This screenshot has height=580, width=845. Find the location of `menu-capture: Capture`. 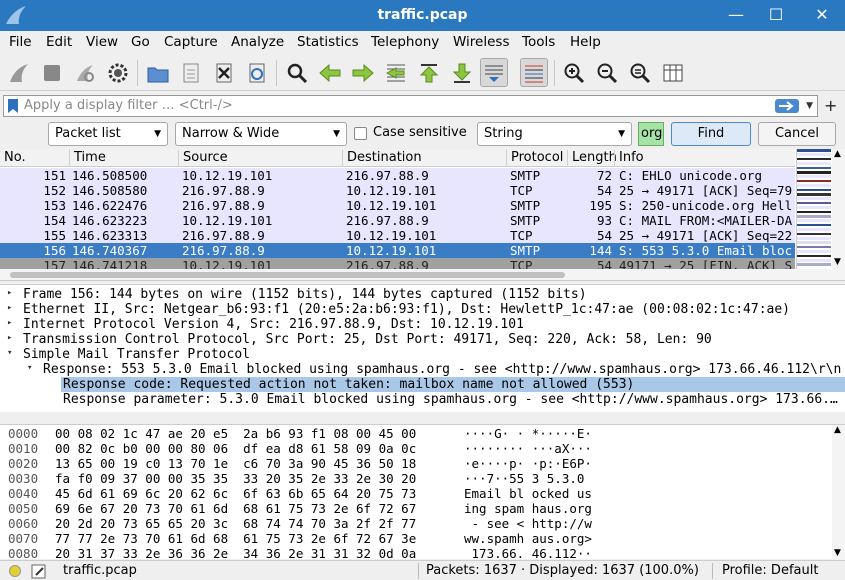

menu-capture: Capture is located at coordinates (191, 42).